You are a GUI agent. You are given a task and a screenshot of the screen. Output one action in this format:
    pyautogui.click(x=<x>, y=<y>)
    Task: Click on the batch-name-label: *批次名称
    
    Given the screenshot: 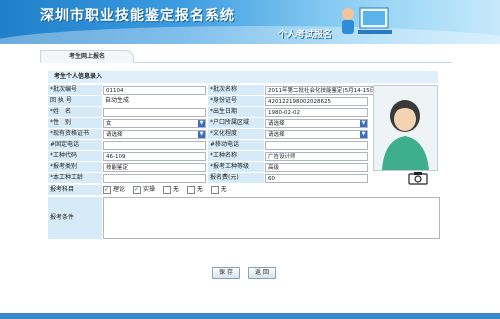 What is the action you would take?
    pyautogui.click(x=236, y=90)
    